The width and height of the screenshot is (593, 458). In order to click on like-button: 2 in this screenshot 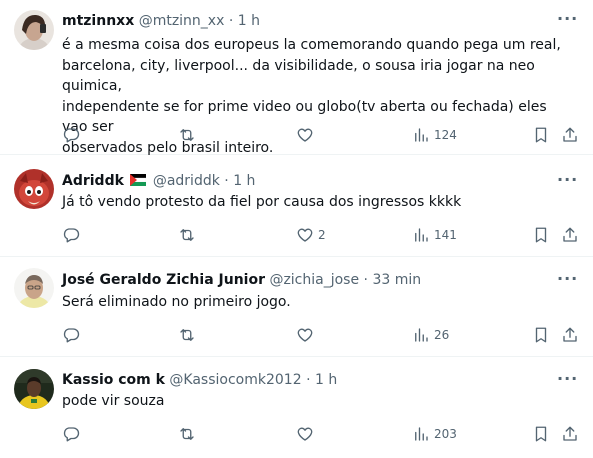, I will do `click(311, 235)`.